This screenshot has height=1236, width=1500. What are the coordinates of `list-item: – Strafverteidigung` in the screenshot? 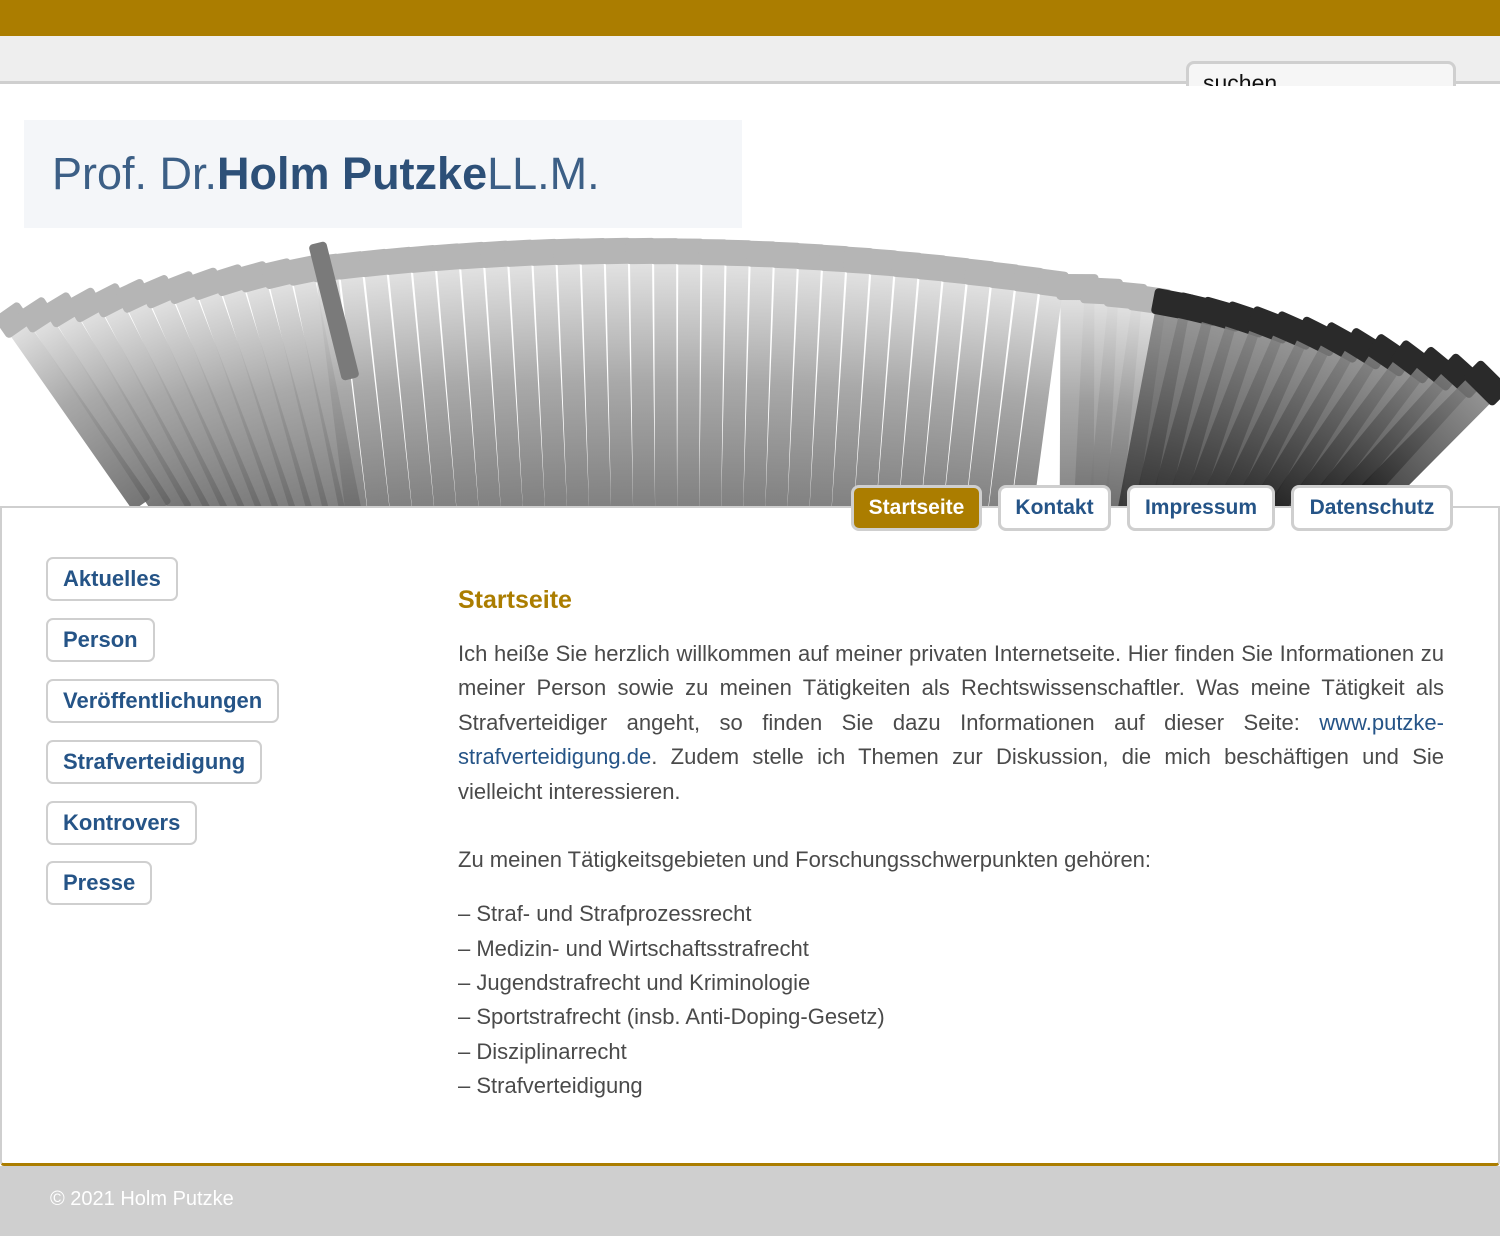 It's located at (550, 1085).